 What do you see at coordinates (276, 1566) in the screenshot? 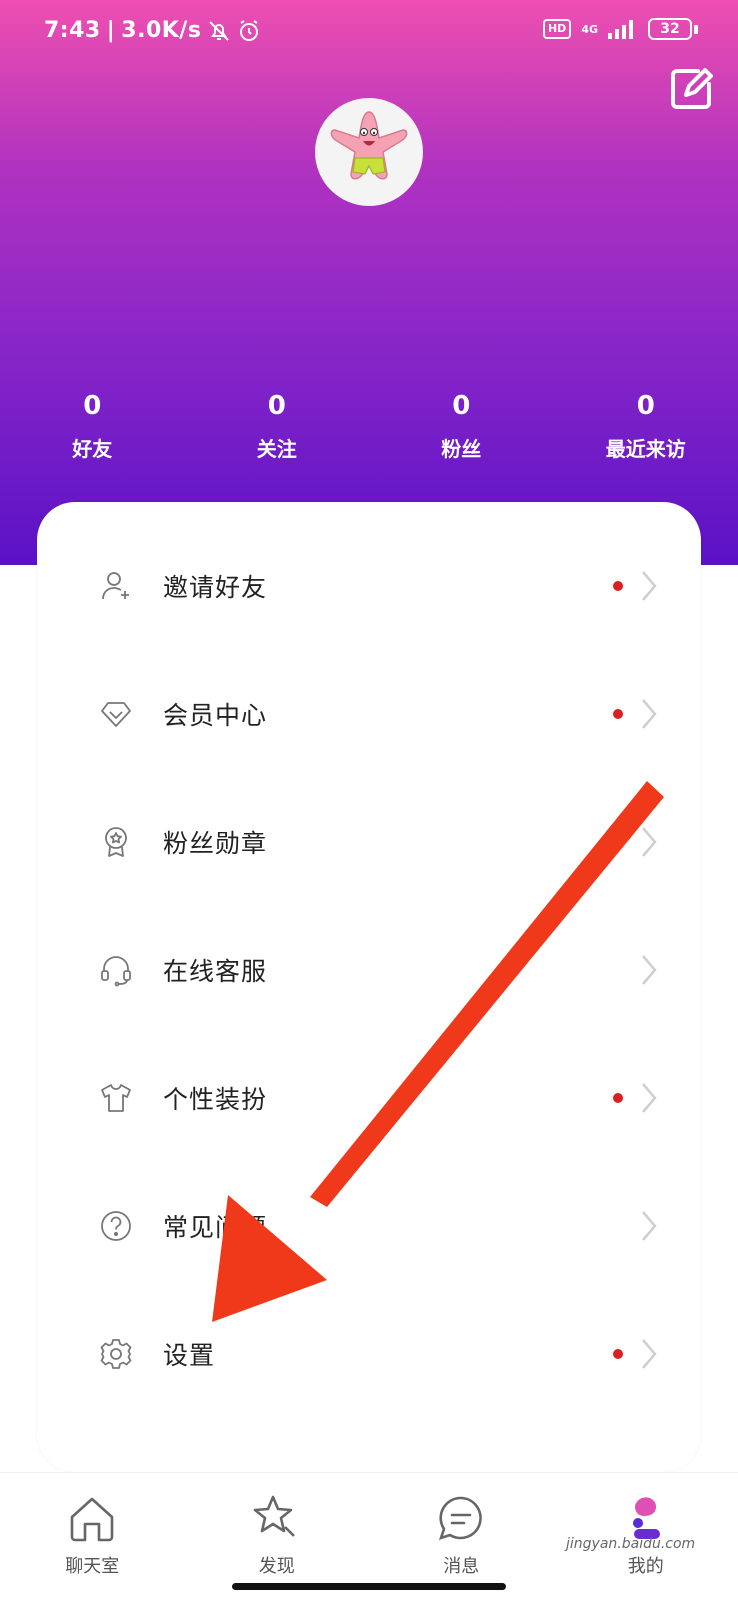
I see `tab-label: 发现` at bounding box center [276, 1566].